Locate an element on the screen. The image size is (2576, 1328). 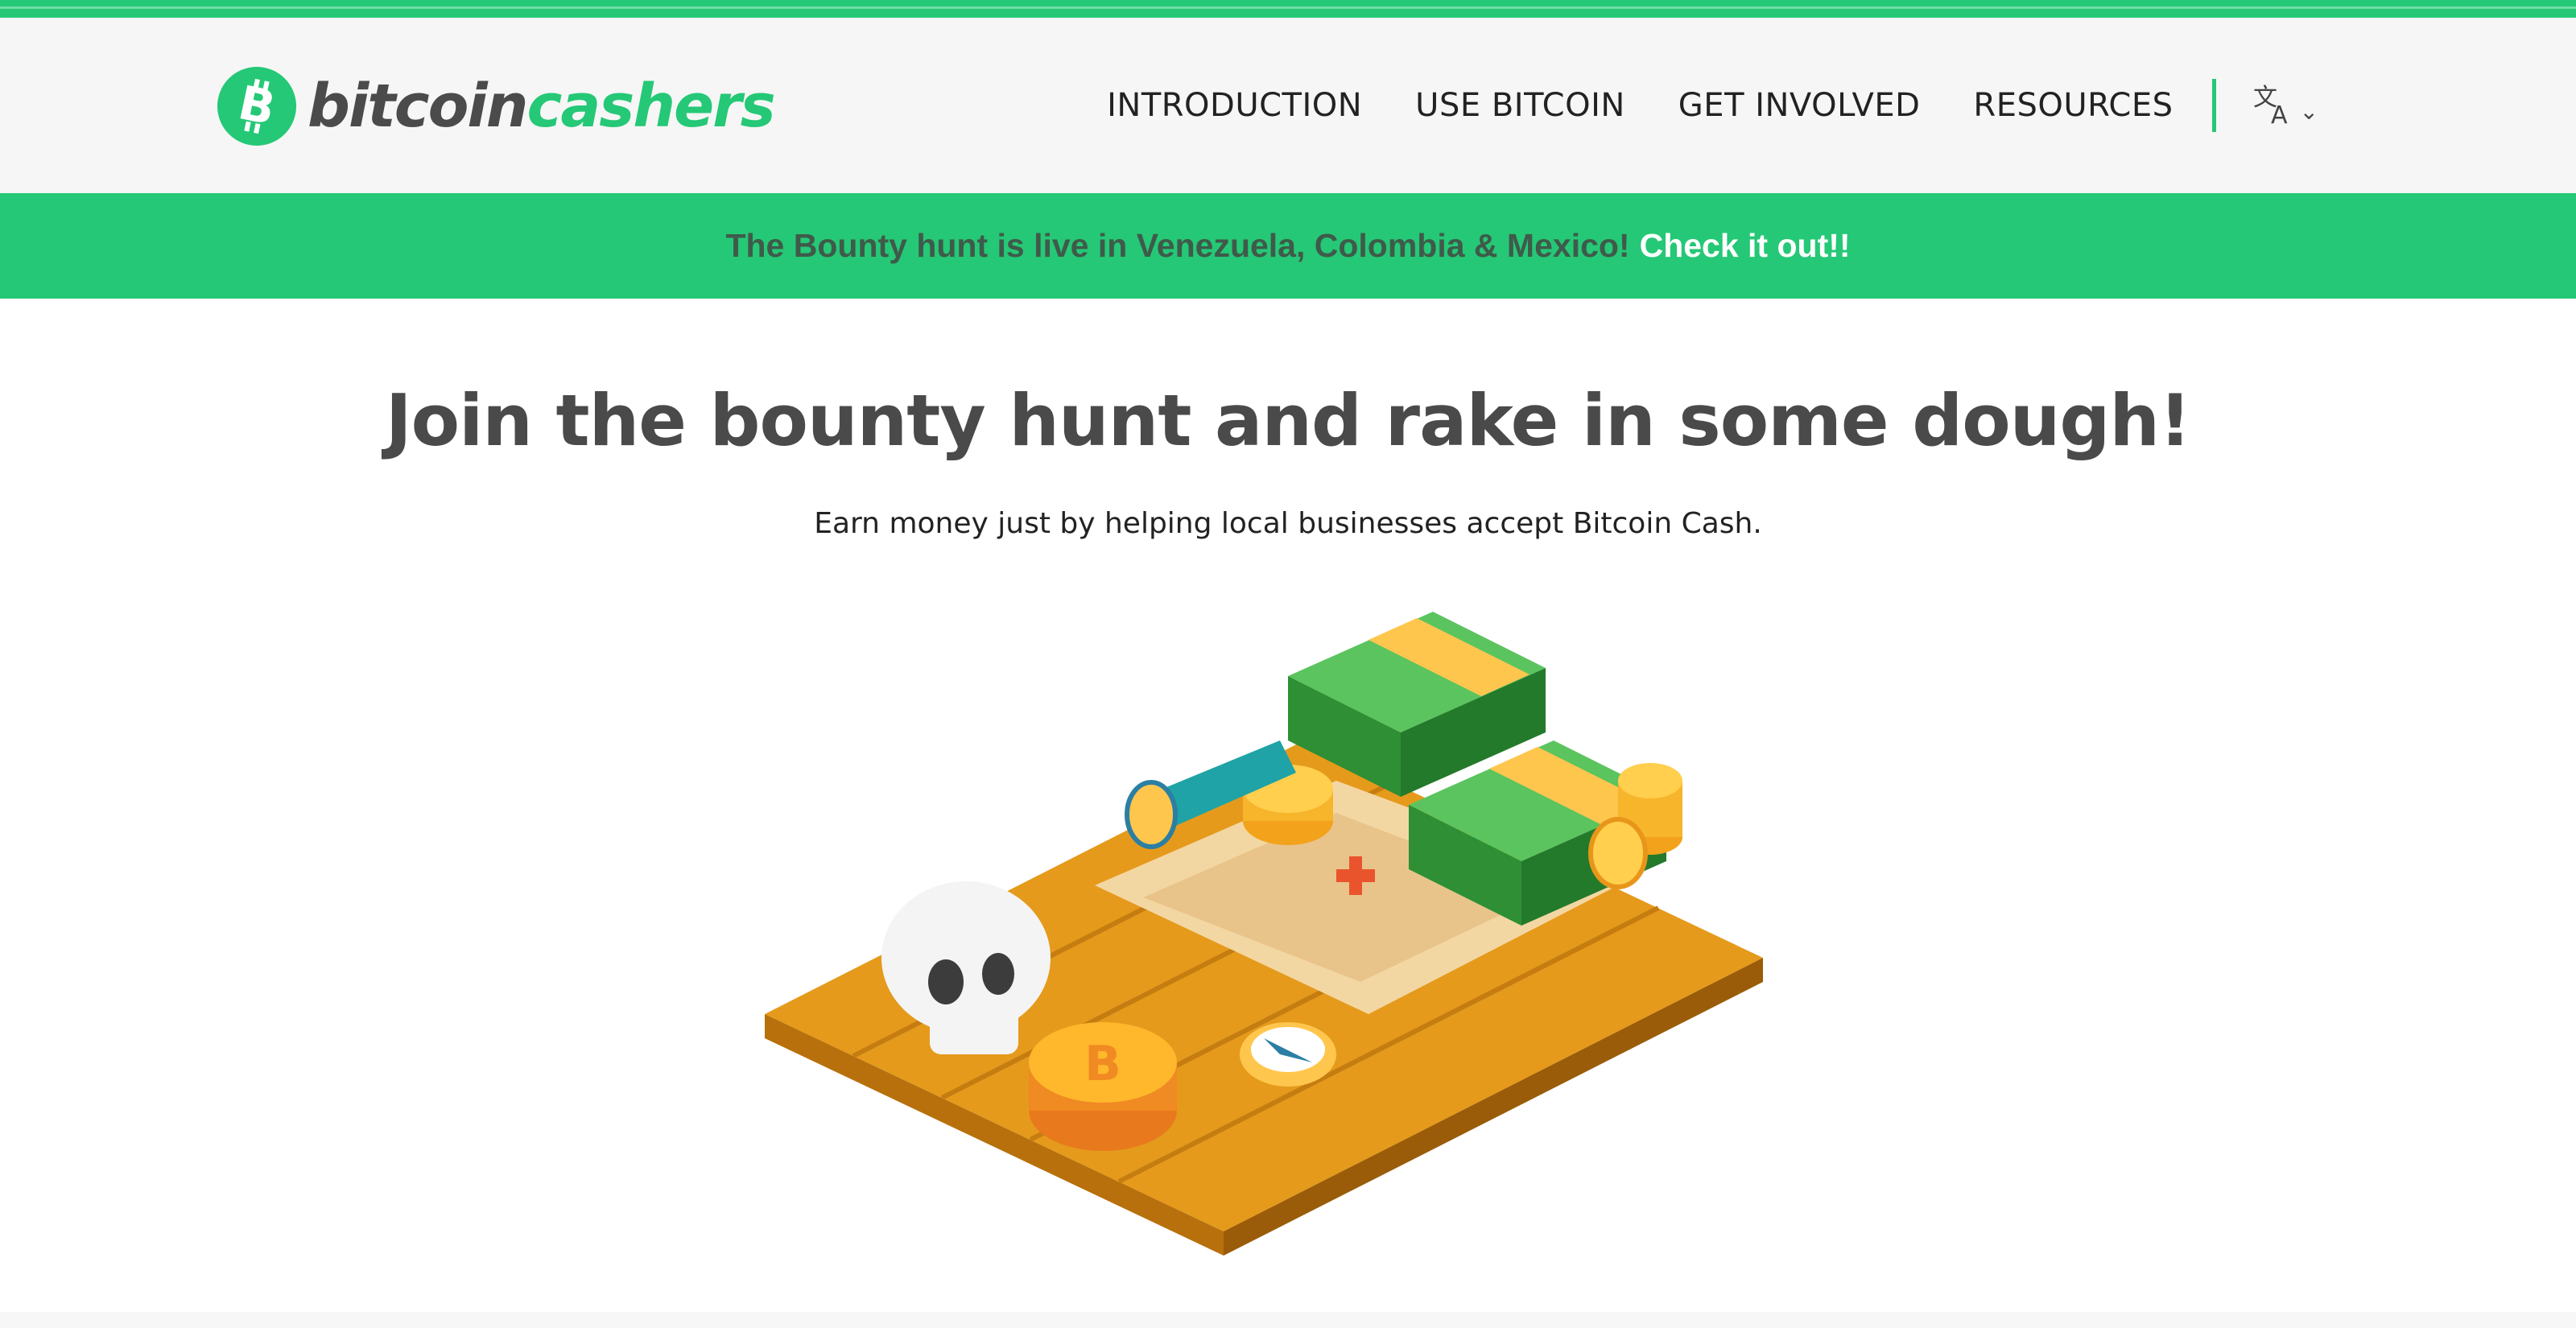
nav-divider is located at coordinates (2213, 105).